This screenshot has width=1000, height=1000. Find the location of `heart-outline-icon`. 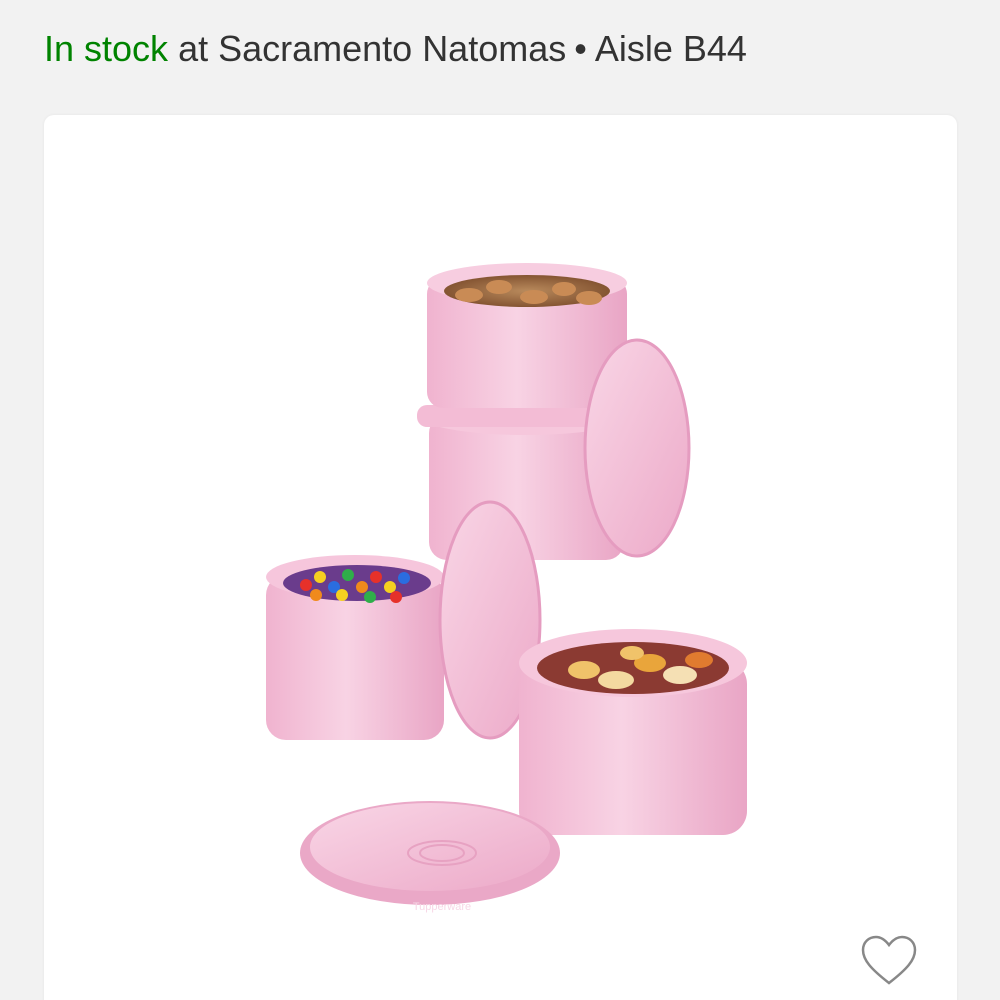

heart-outline-icon is located at coordinates (889, 960).